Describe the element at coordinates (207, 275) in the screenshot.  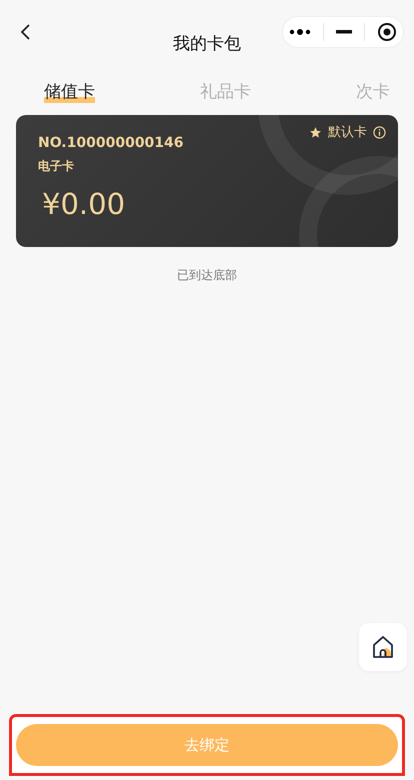
I see `end-of-list-note: 已到达底部` at that location.